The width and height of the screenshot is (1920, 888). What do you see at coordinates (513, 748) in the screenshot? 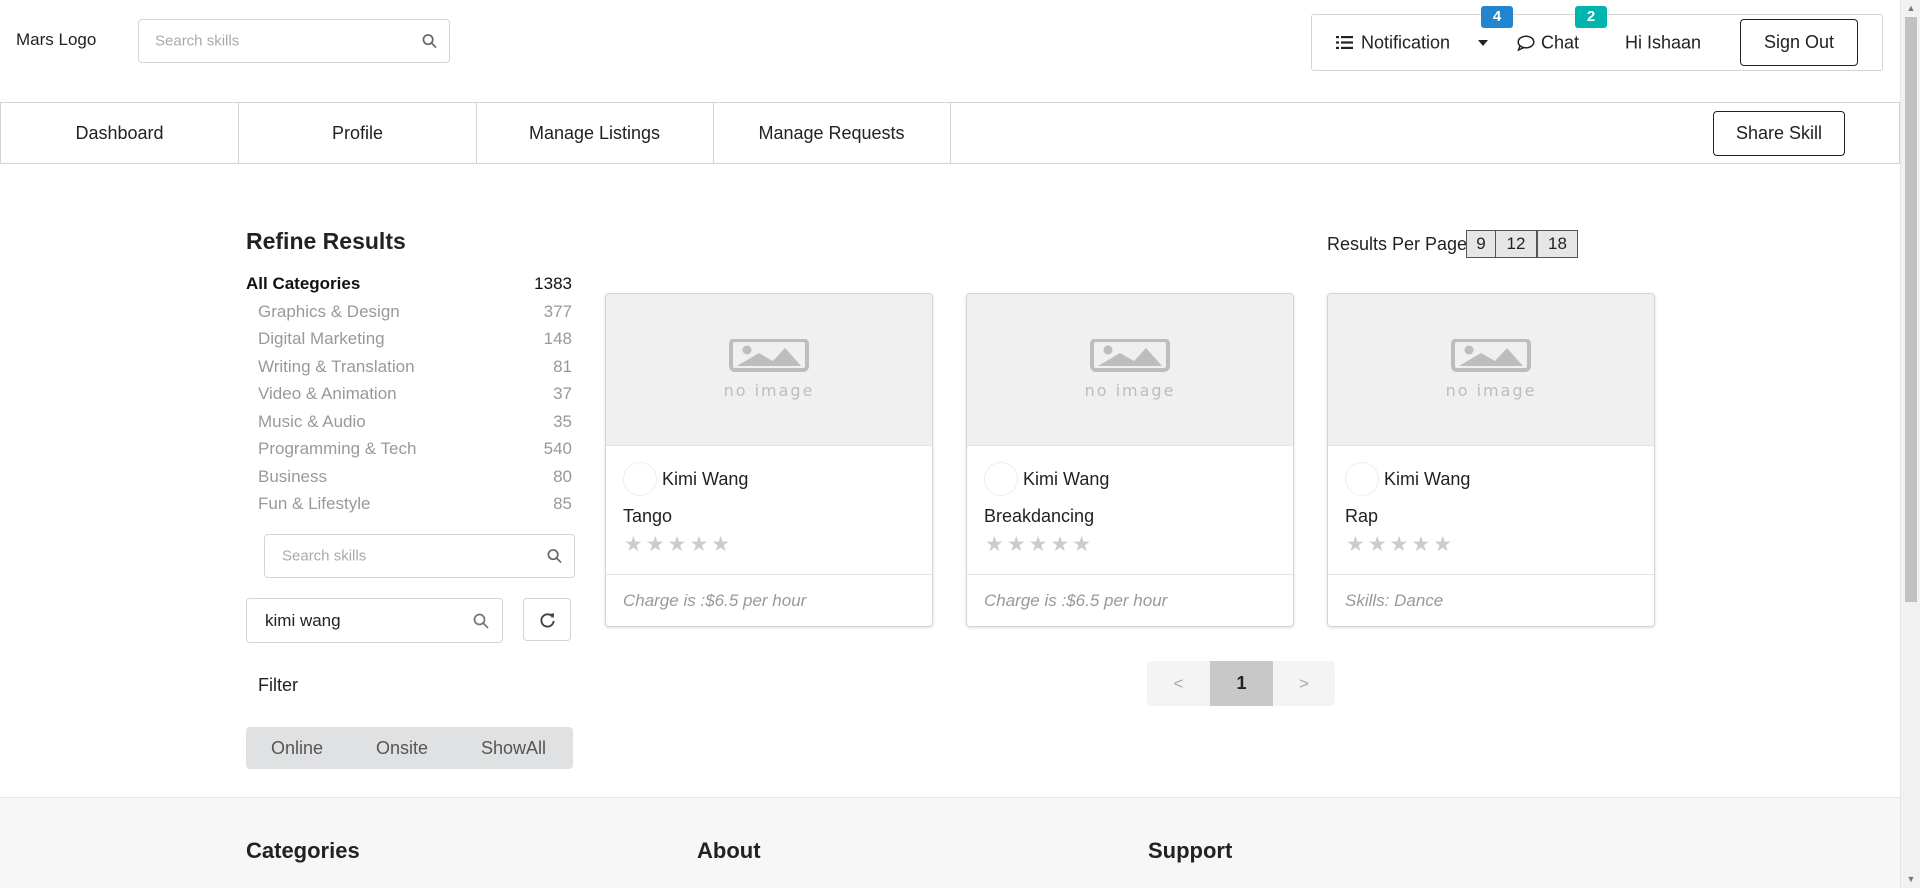
I see `filter-showall-button: ShowAll` at bounding box center [513, 748].